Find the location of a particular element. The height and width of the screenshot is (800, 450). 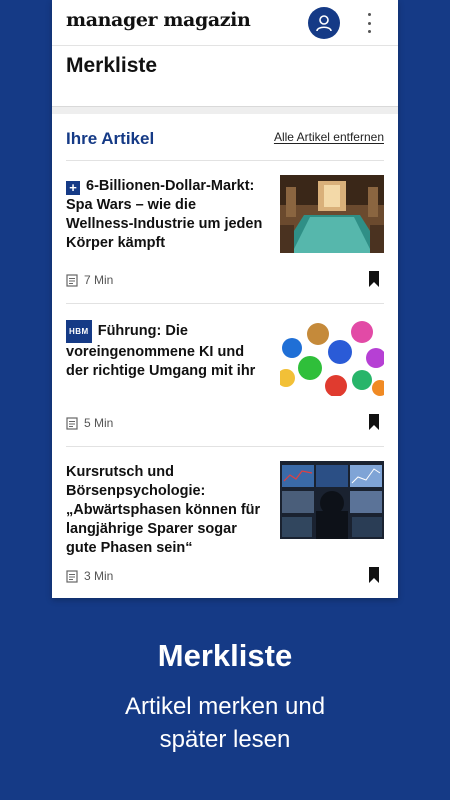

promo-subtitle: Artikel merken und später lesen is located at coordinates (225, 723).